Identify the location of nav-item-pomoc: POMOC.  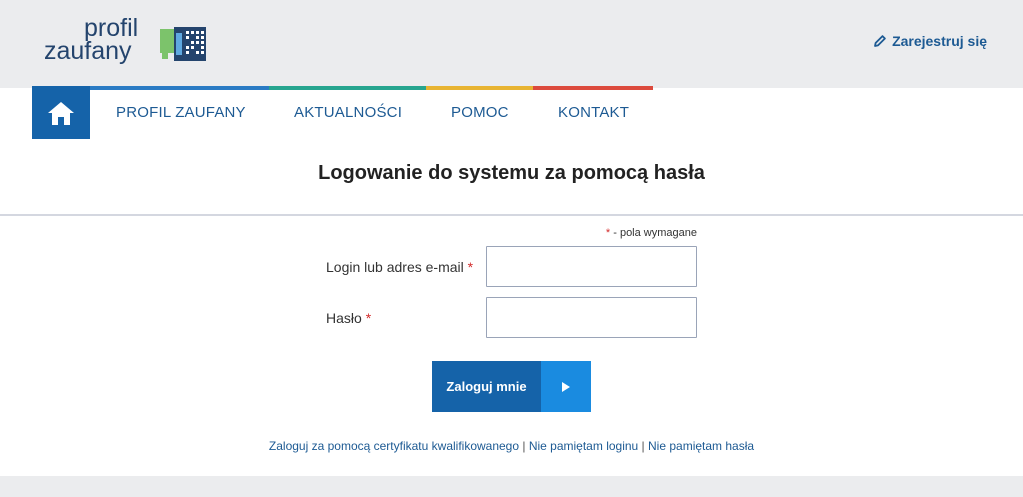
(480, 112).